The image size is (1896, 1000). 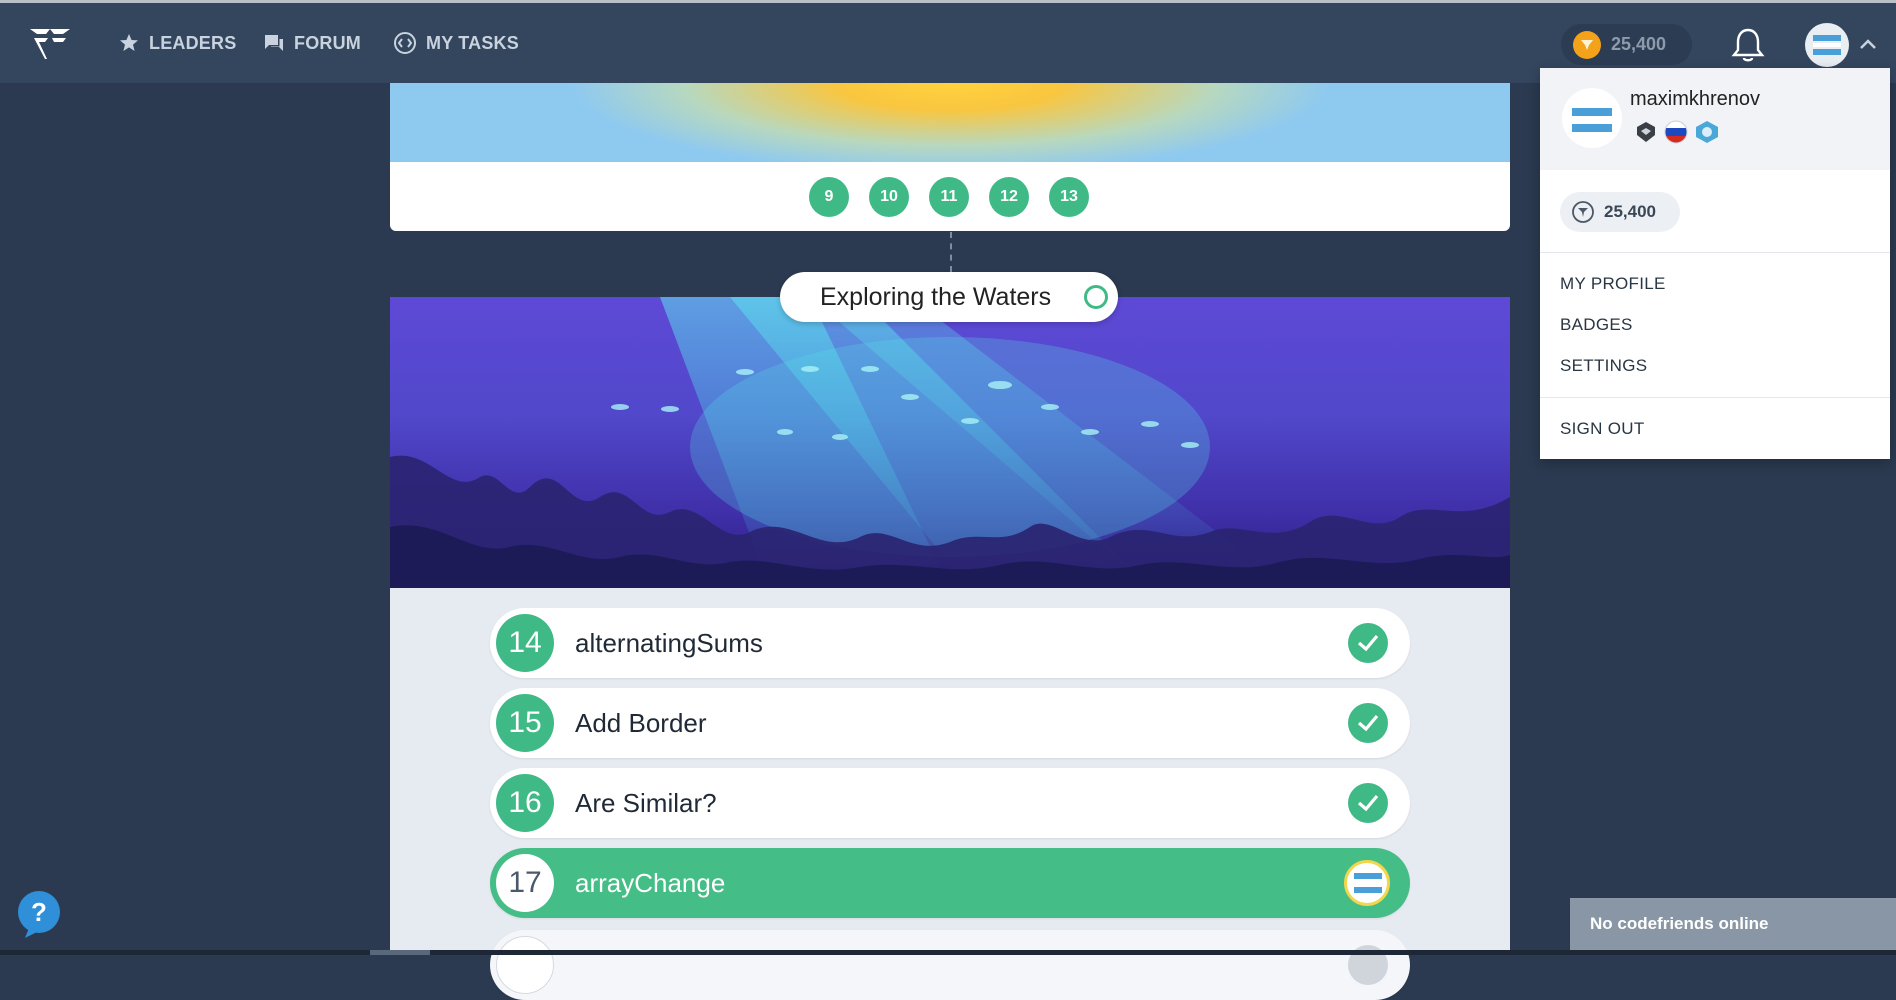 I want to click on coin-balance: 25,400, so click(x=1626, y=44).